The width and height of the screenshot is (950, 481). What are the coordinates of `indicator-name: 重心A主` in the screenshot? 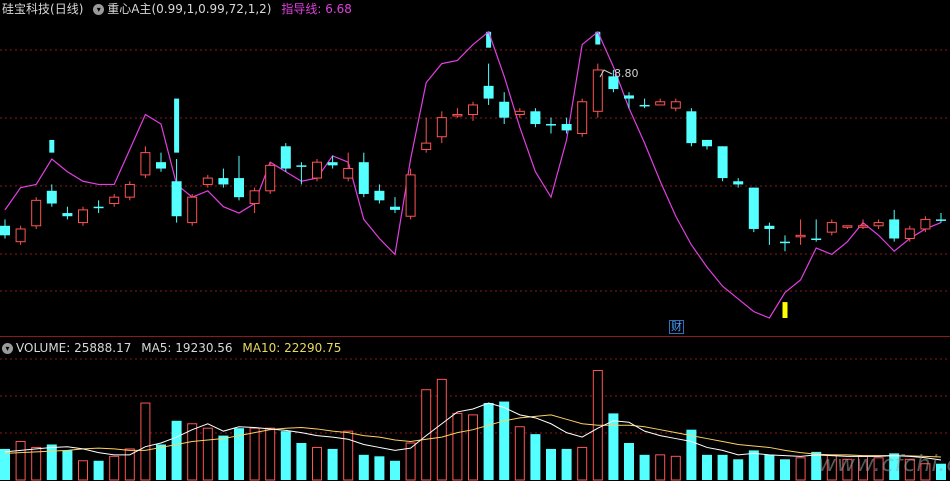 It's located at (129, 9).